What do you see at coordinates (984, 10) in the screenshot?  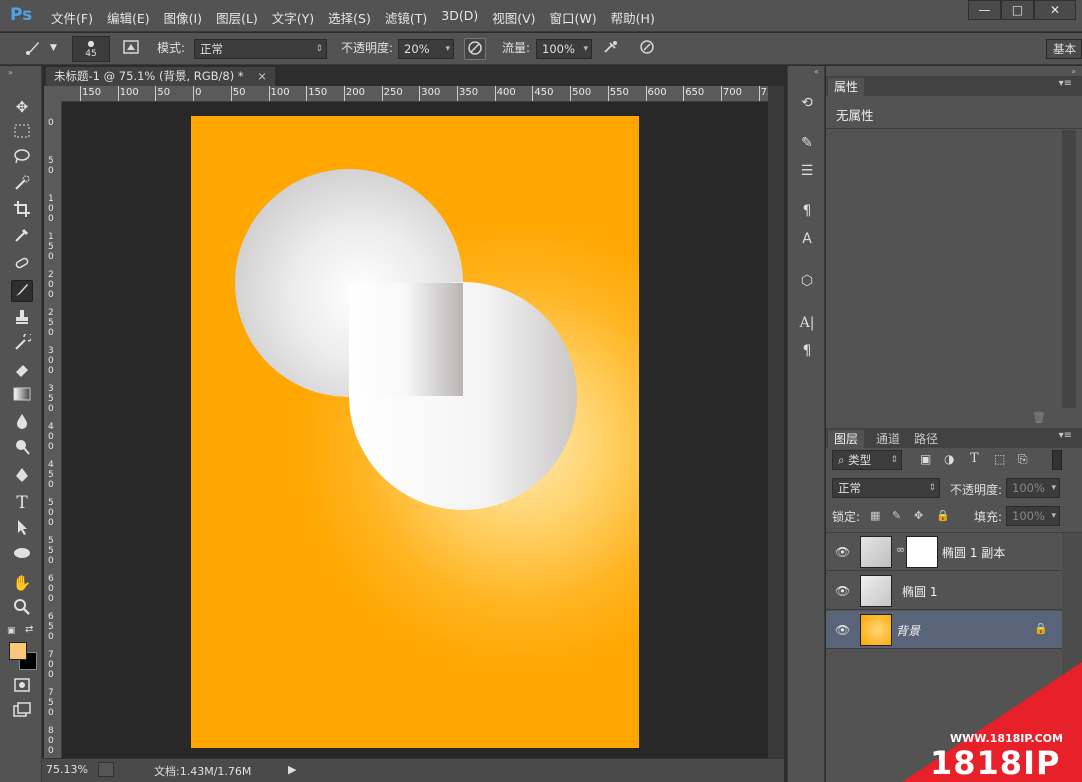 I see `minimize-button: —` at bounding box center [984, 10].